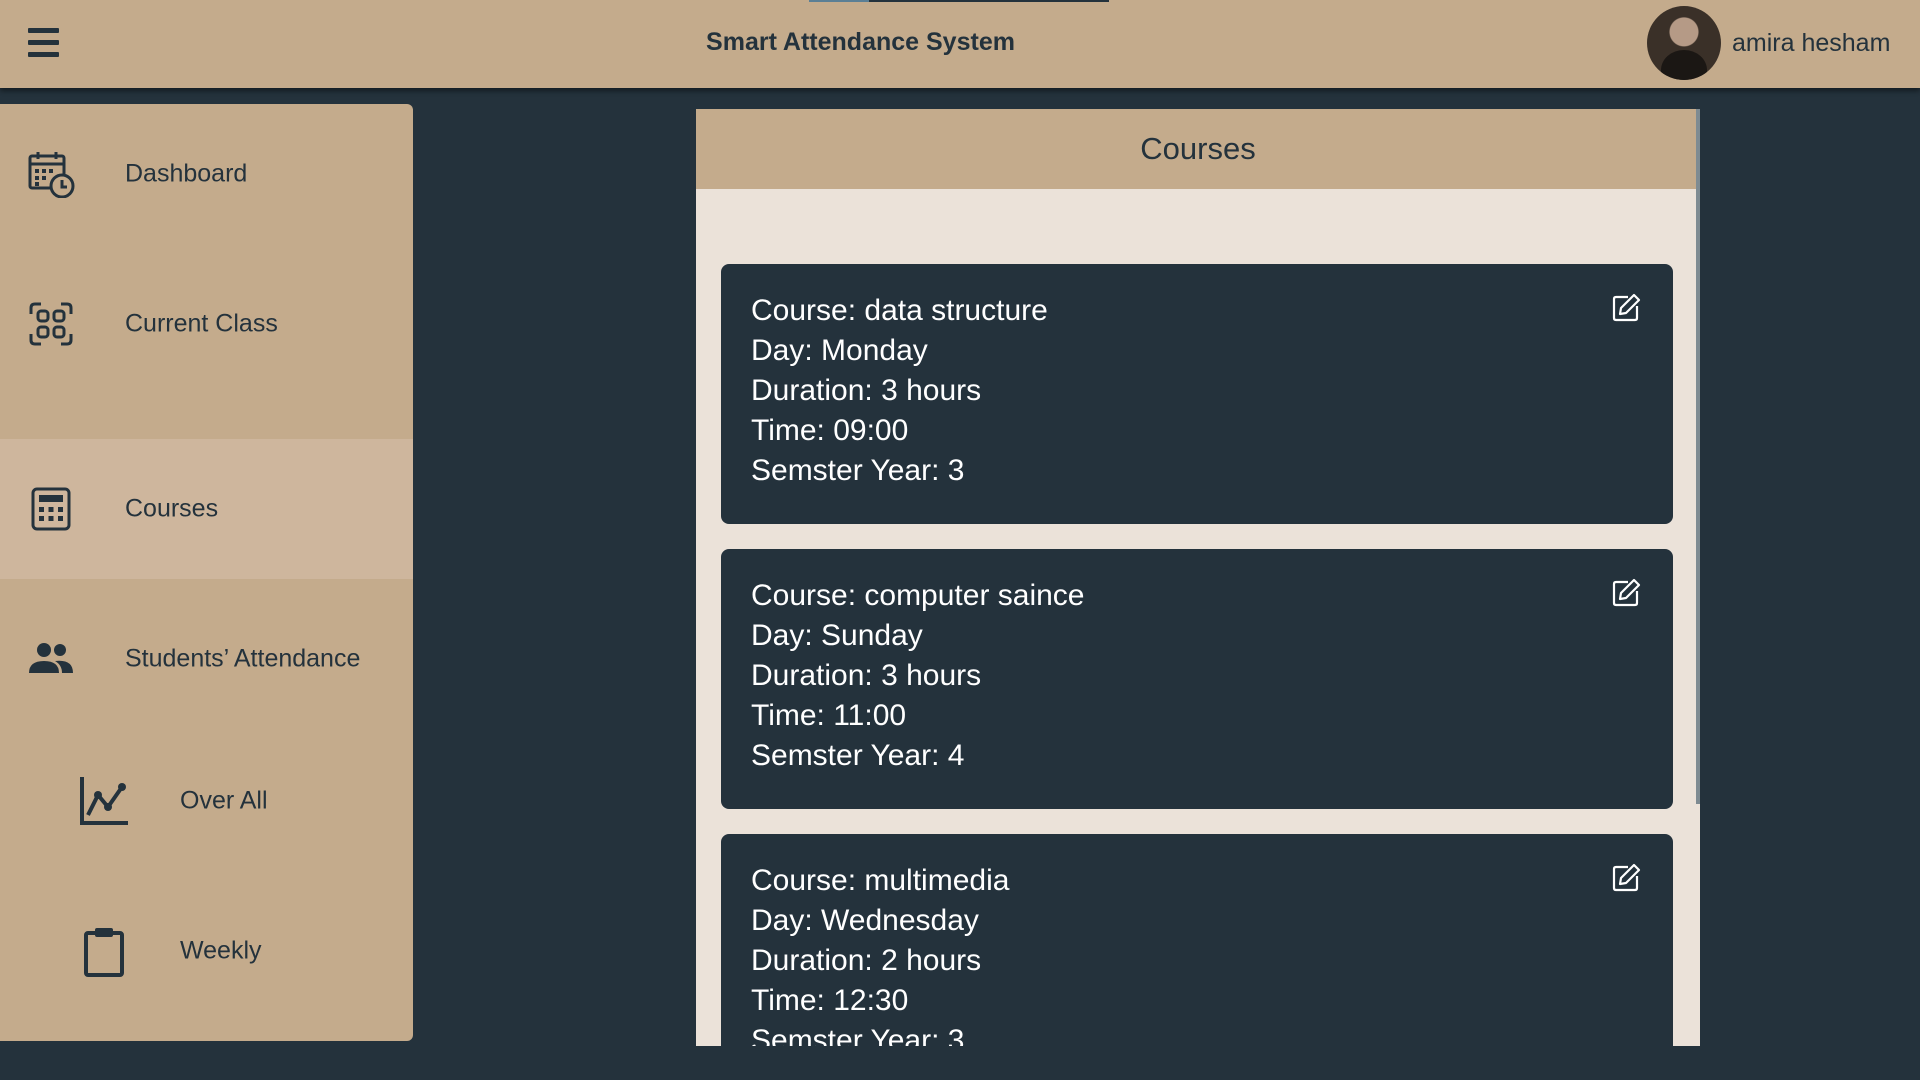  What do you see at coordinates (899, 310) in the screenshot?
I see `course-name: Course: data structure` at bounding box center [899, 310].